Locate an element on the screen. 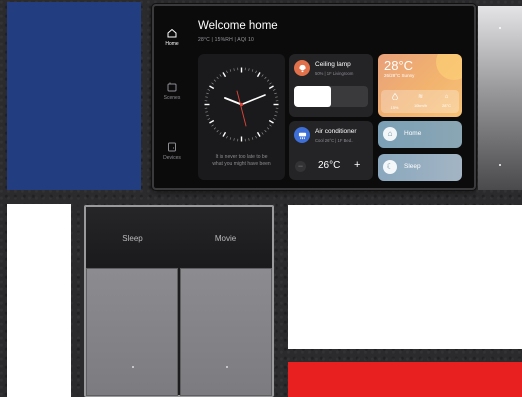  ceiling-lamp-card: Ceiling lamp 50% | 1F Livingroom is located at coordinates (331, 85).